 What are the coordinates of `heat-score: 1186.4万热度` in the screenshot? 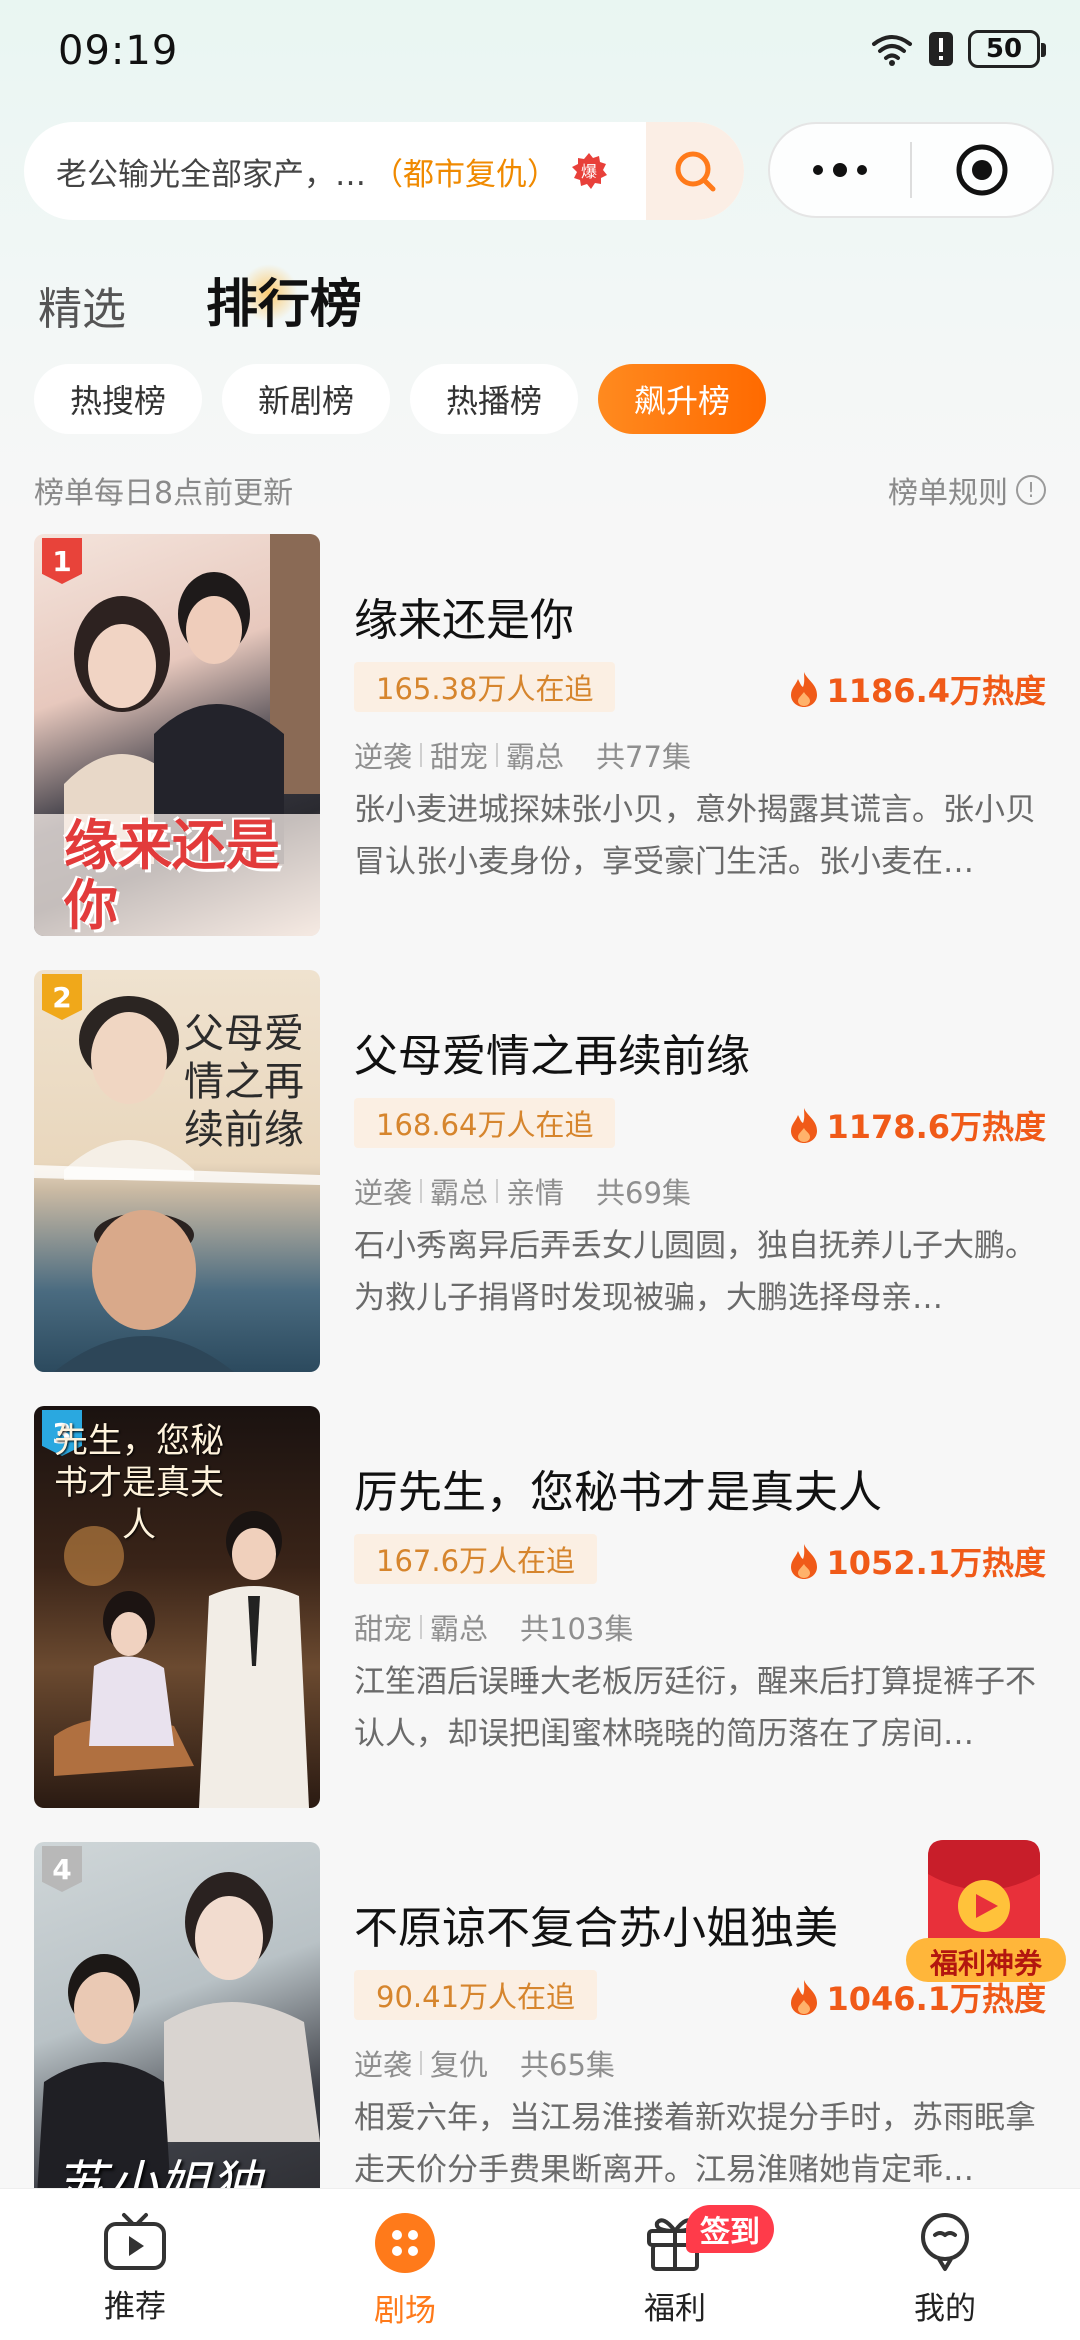 It's located at (917, 689).